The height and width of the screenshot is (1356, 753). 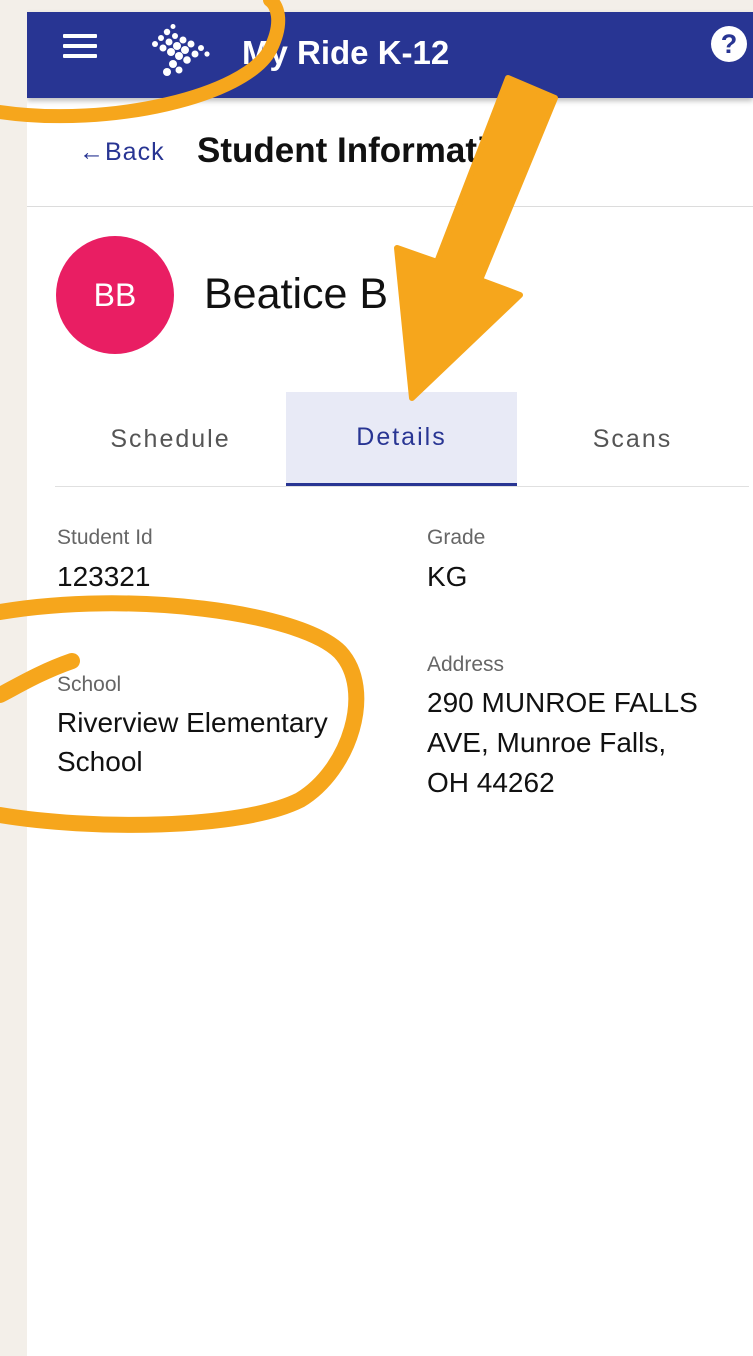 I want to click on tab-schedule: Schedule, so click(x=170, y=439).